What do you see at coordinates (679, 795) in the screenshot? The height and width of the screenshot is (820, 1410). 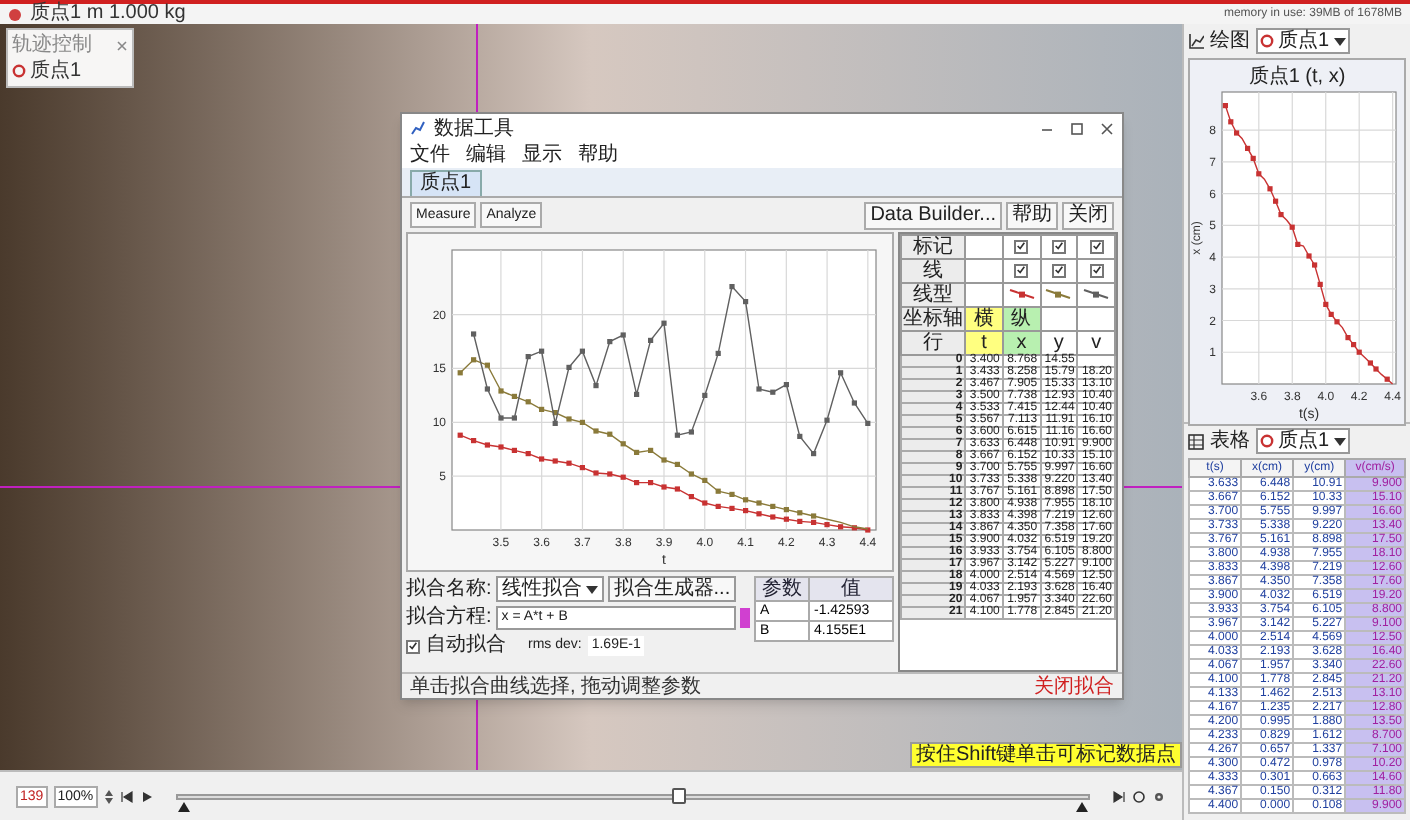 I see `slider-thumb` at bounding box center [679, 795].